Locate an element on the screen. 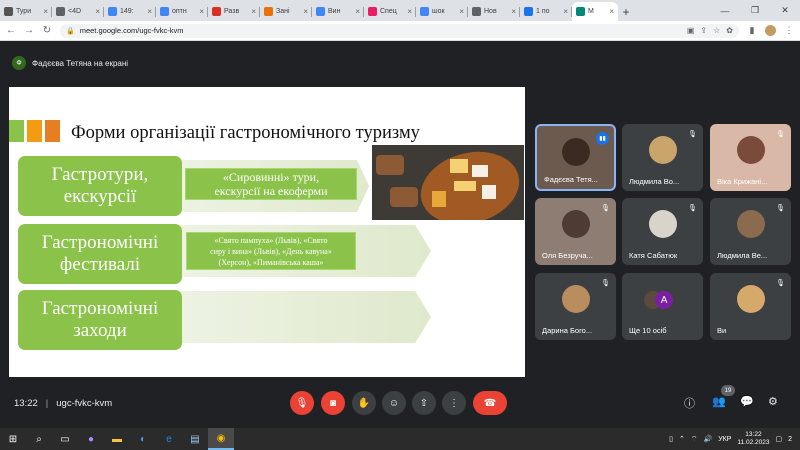 The image size is (800, 450). forward-icon: → is located at coordinates (29, 30).